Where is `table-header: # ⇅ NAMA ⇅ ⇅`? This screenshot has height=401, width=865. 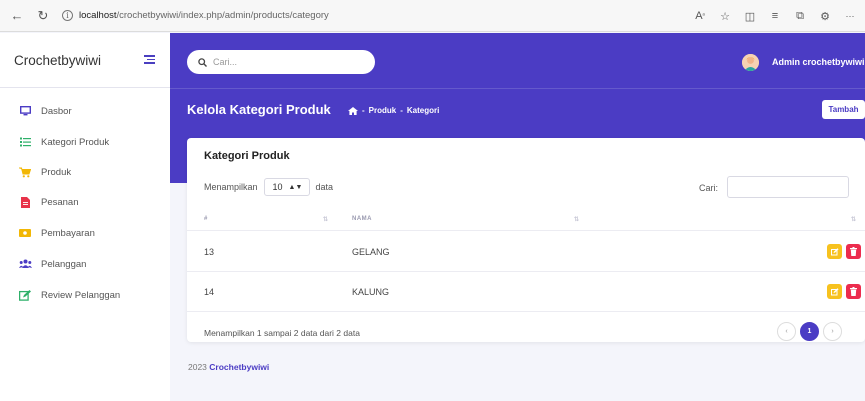
table-header: # ⇅ NAMA ⇅ ⇅ is located at coordinates (526, 218).